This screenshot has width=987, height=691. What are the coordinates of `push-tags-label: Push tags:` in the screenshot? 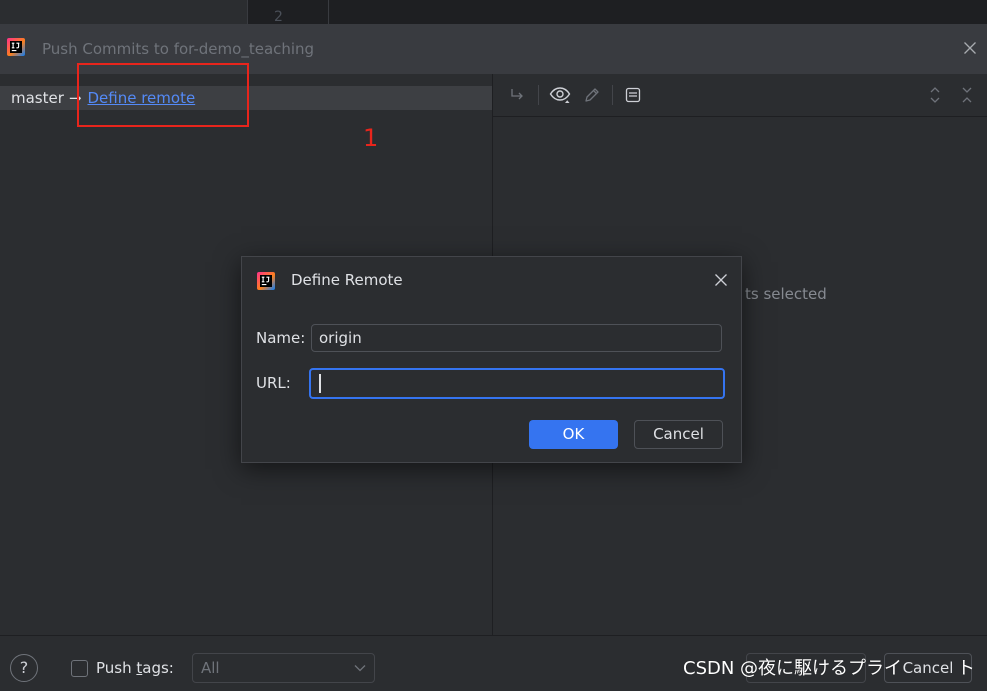 It's located at (135, 668).